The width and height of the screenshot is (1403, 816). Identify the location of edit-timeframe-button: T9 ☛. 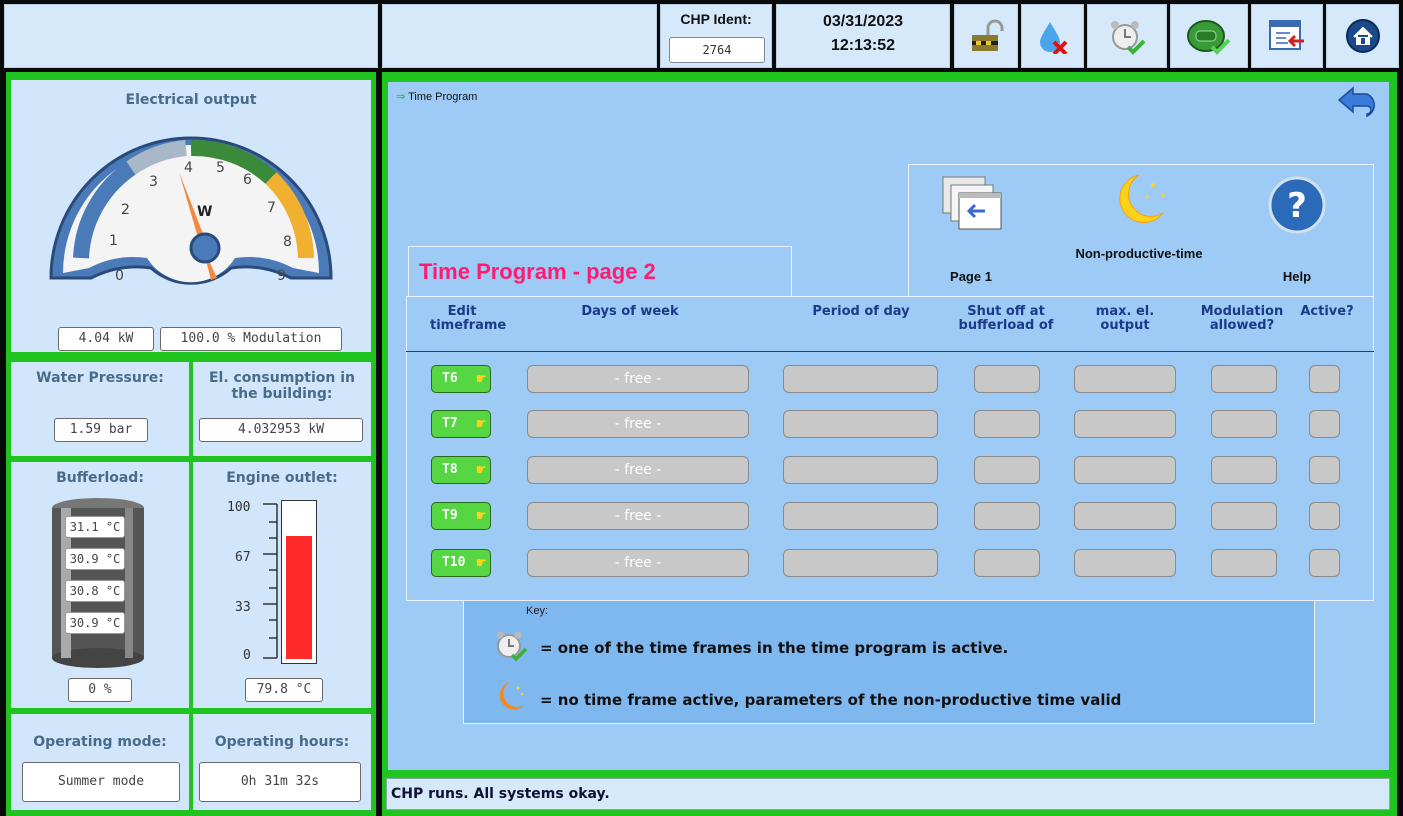
(461, 516).